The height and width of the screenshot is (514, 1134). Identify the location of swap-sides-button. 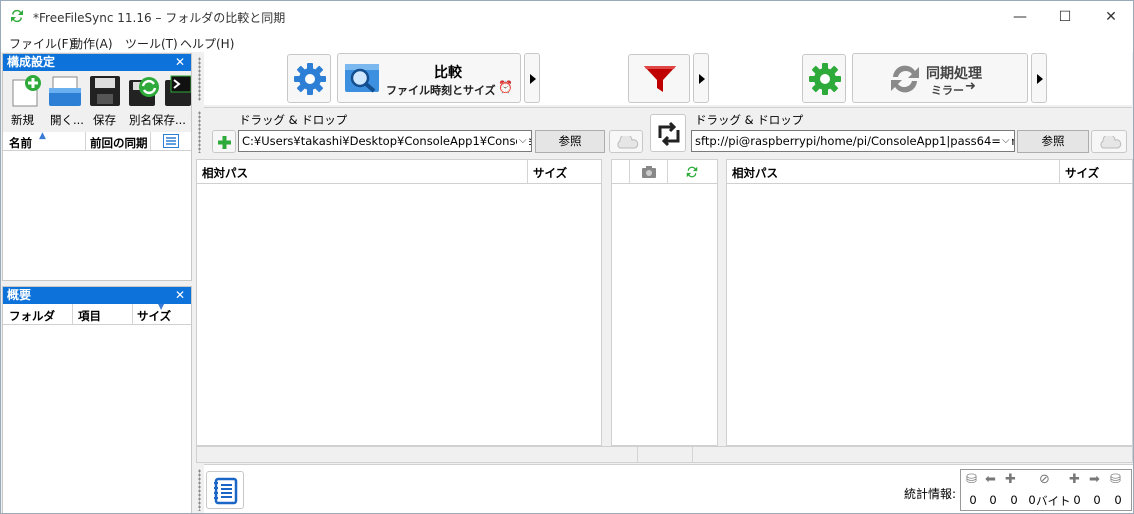
(668, 133).